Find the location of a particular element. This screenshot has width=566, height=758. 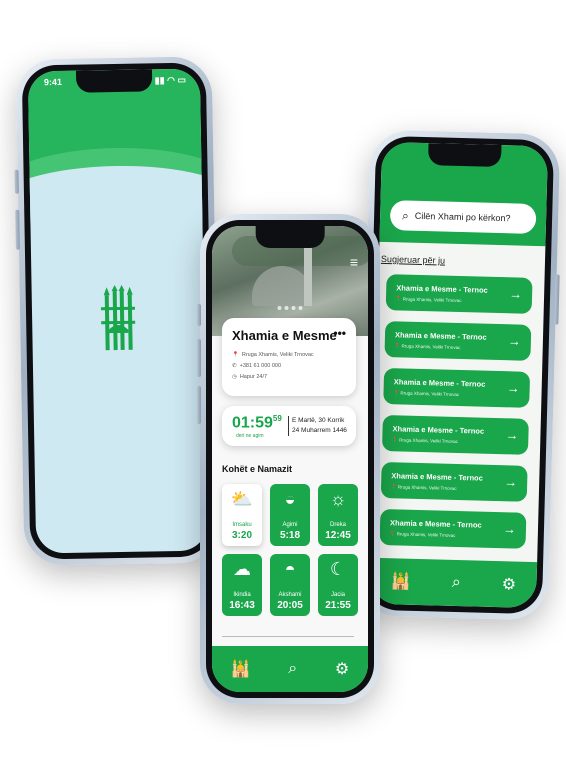

countdown-label: deri ne agim is located at coordinates (250, 436).